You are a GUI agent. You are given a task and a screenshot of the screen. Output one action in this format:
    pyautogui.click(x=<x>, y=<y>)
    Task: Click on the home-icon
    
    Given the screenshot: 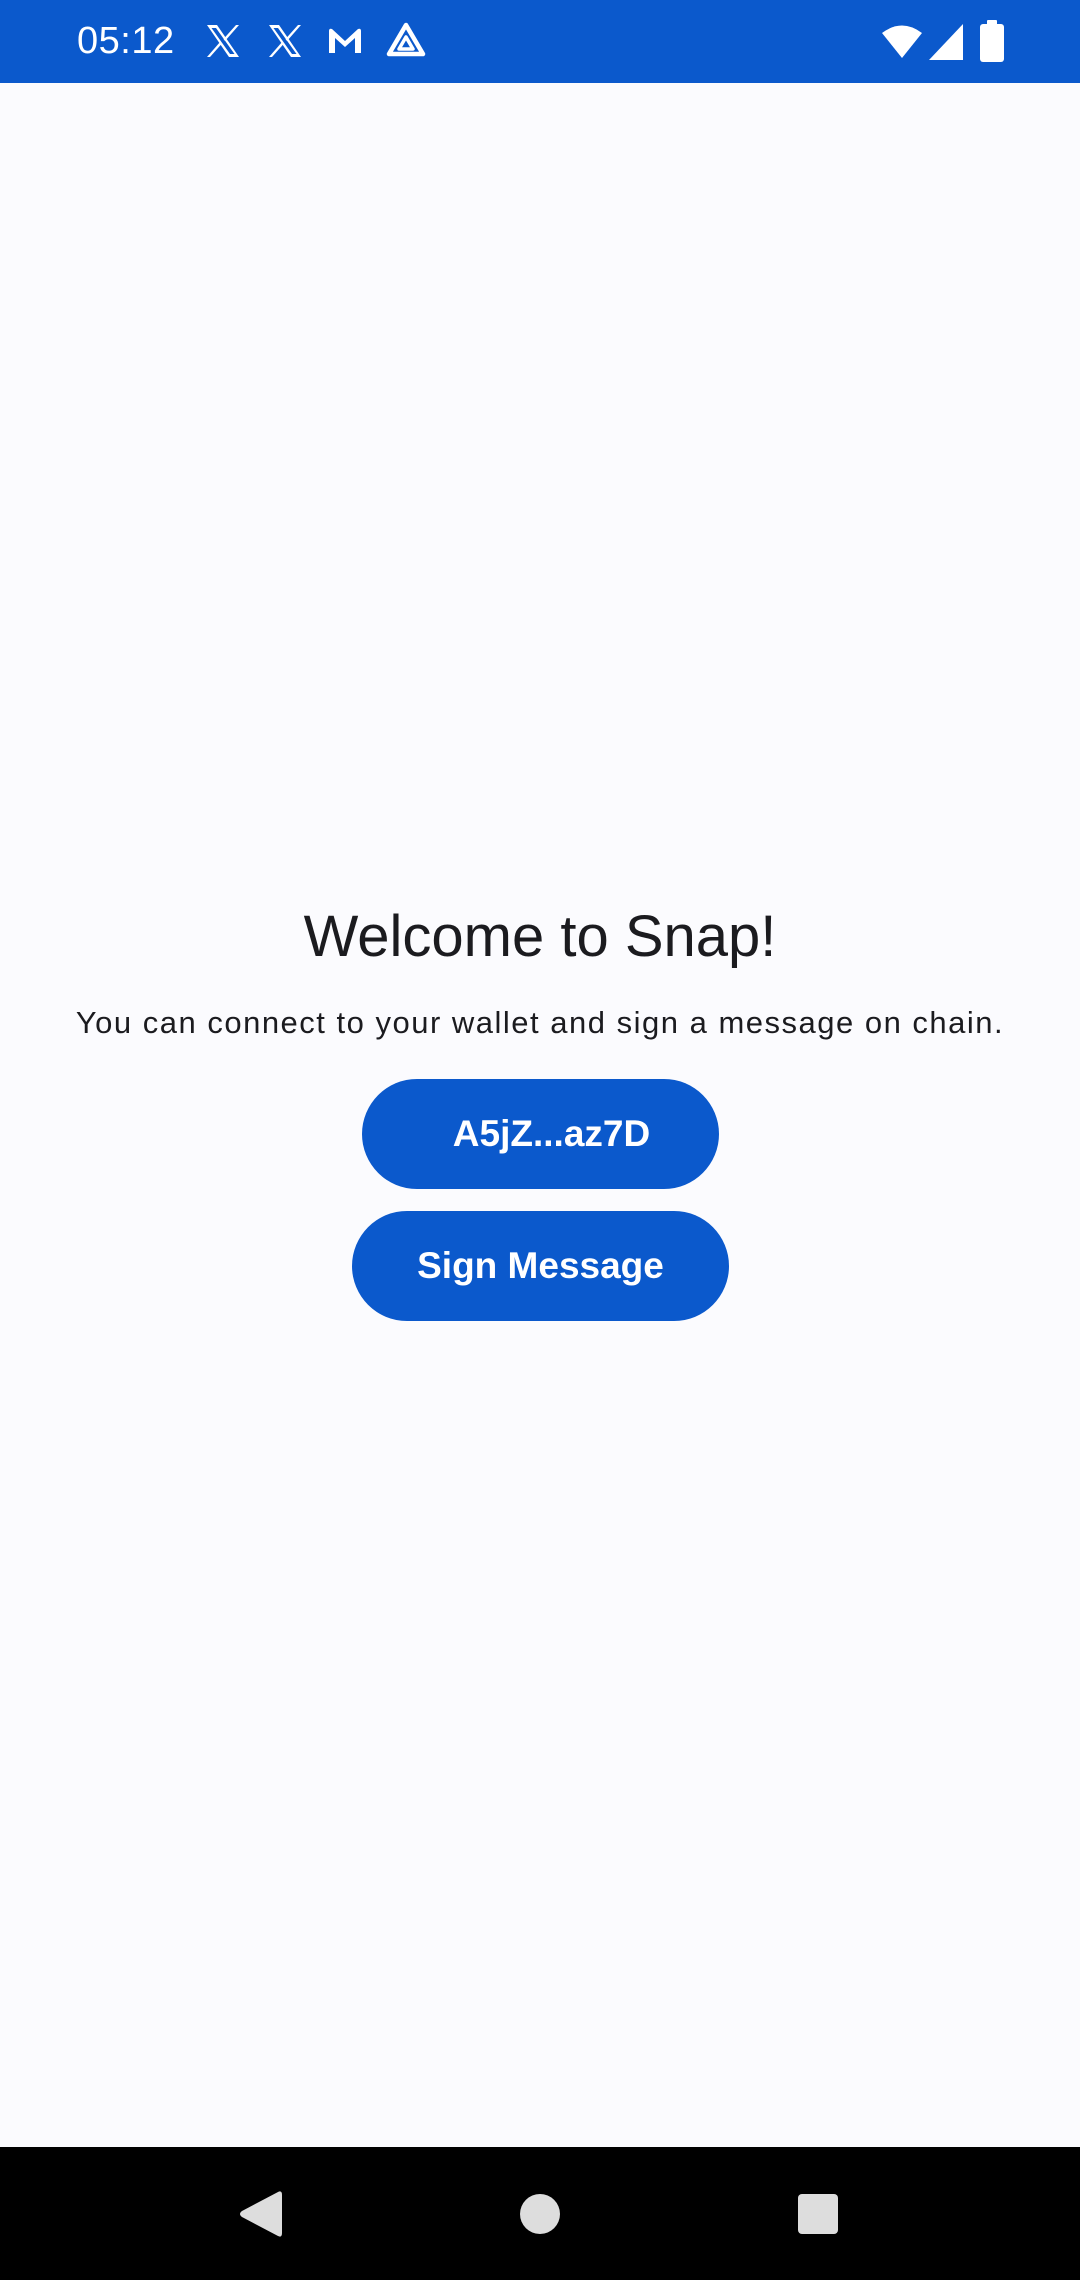 What is the action you would take?
    pyautogui.click(x=540, y=2213)
    